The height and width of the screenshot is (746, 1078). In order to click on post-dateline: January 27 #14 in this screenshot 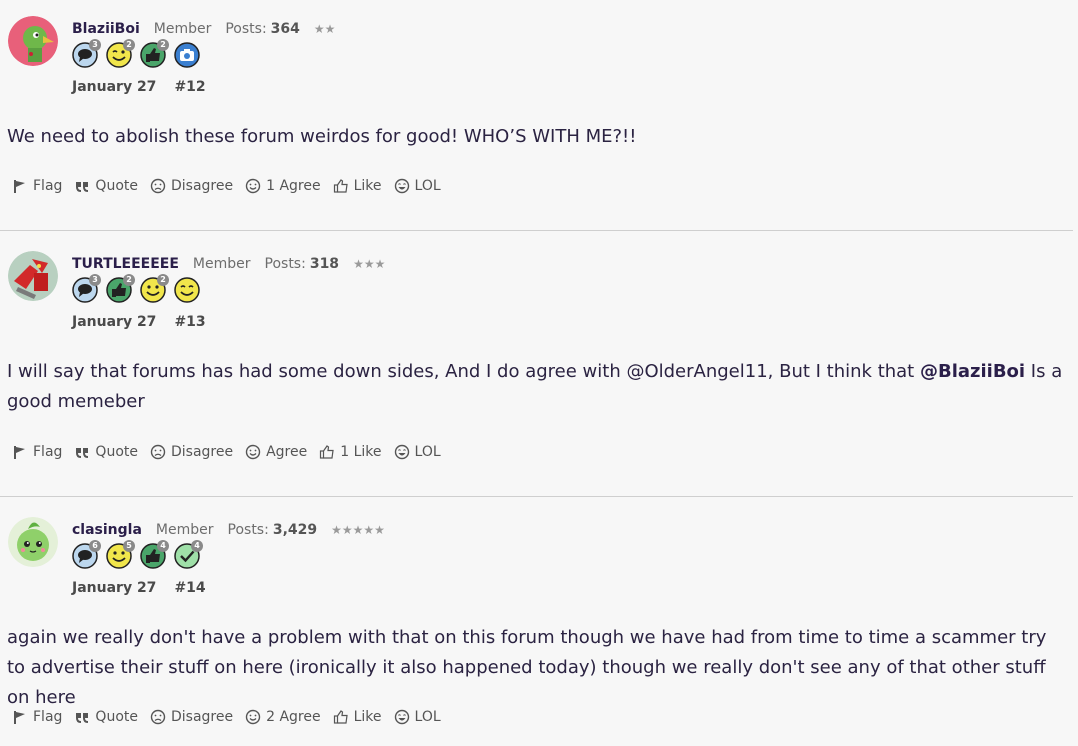, I will do `click(139, 588)`.